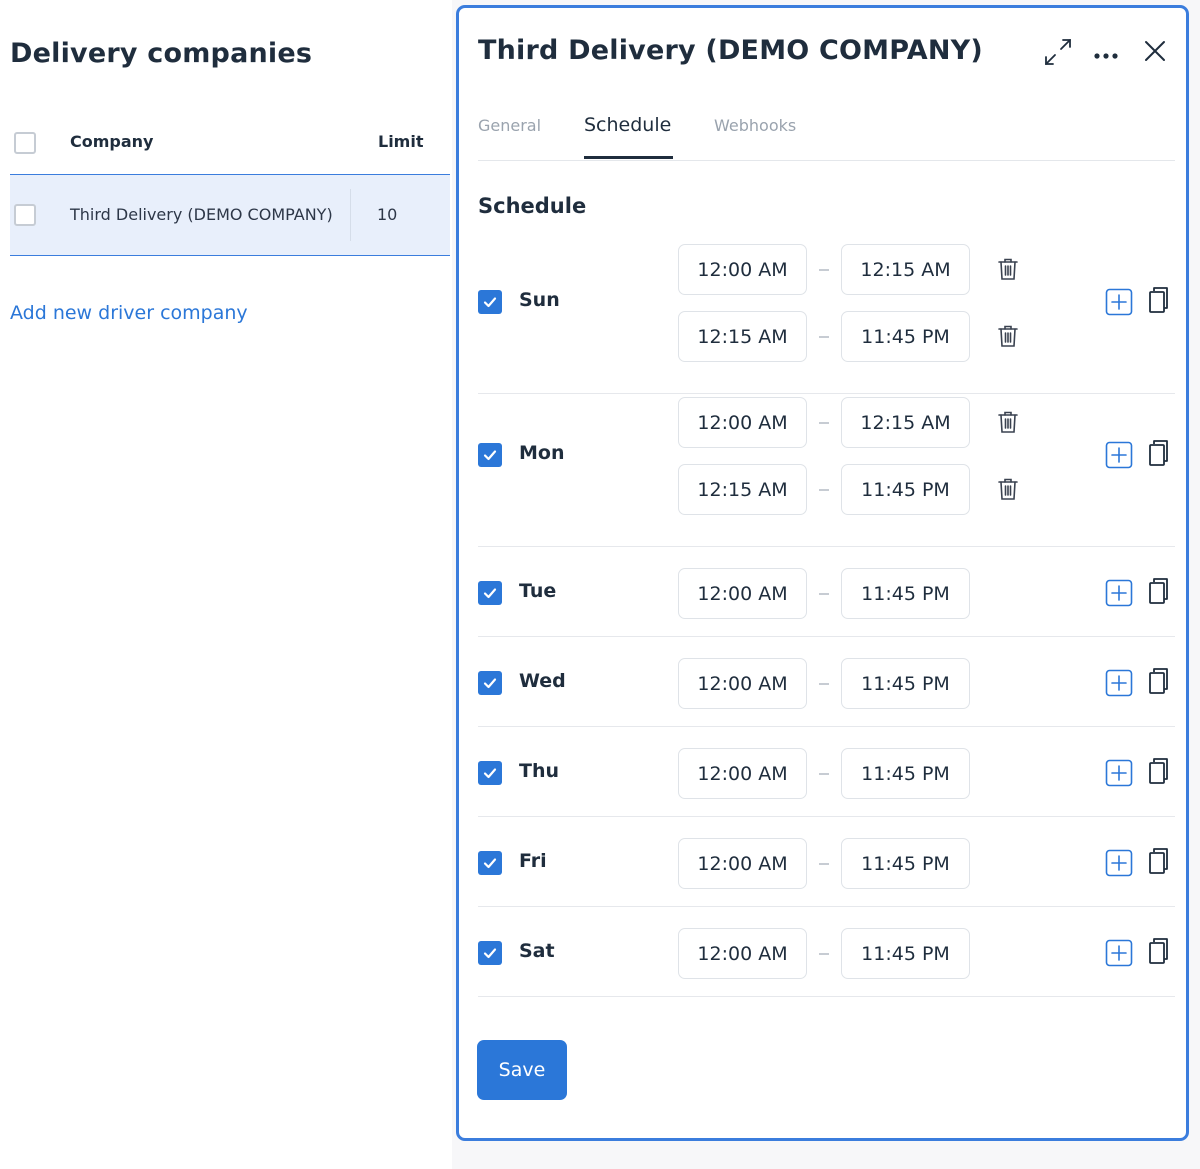  Describe the element at coordinates (350, 215) in the screenshot. I see `column-divider` at that location.